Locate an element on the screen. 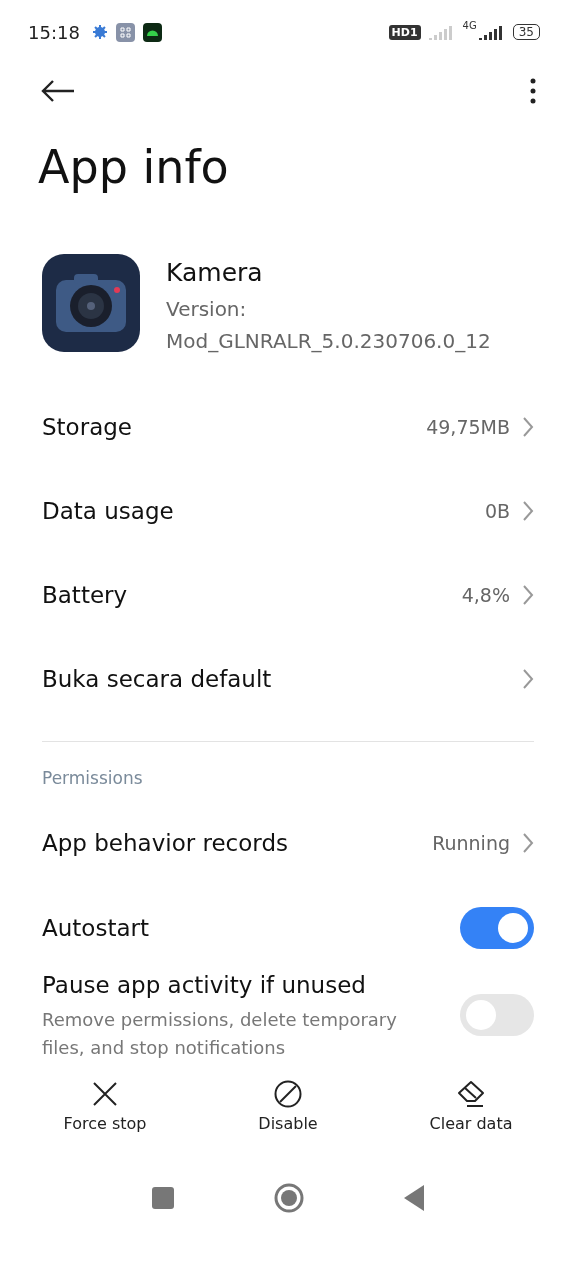  back-button is located at coordinates (58, 91).